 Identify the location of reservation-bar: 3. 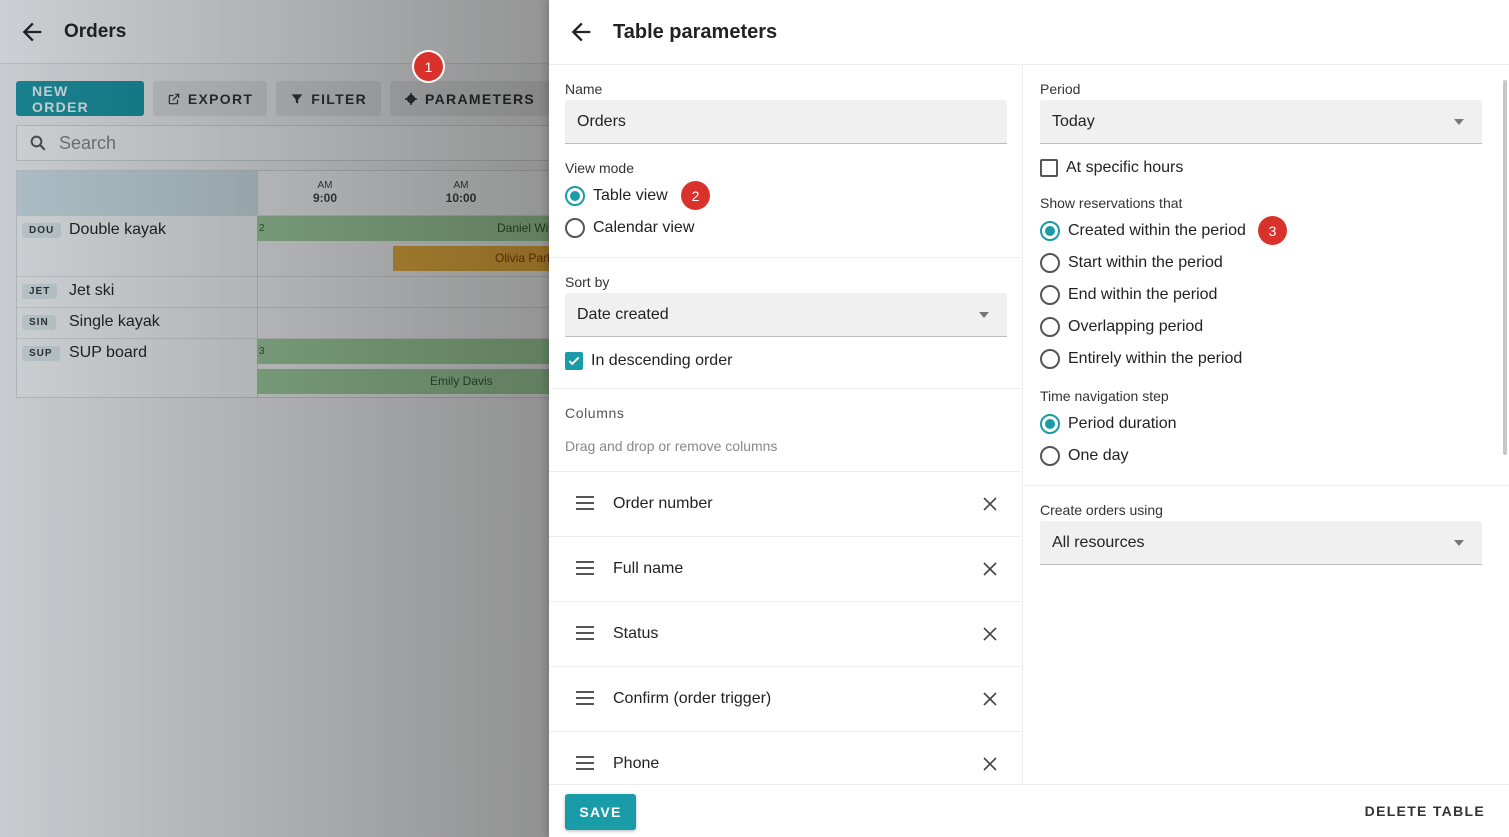
(403, 351).